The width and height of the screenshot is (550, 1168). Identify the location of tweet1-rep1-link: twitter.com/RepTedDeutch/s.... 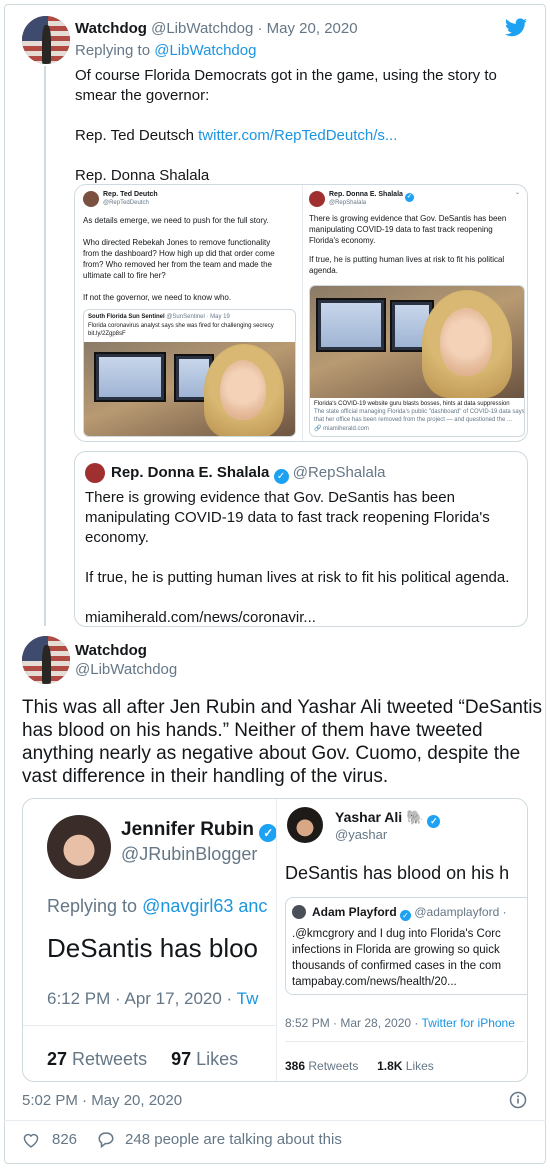
(297, 135).